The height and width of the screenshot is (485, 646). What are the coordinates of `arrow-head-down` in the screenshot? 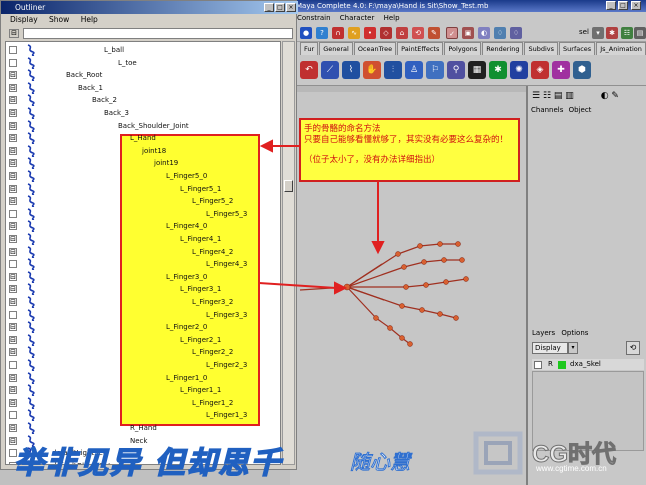 It's located at (378, 248).